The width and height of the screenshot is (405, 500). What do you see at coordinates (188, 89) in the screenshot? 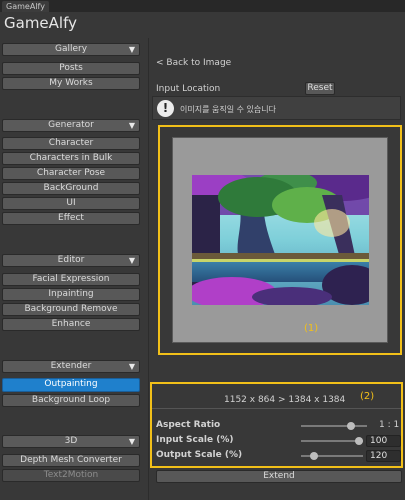
I see `input-location-label: Input Location` at bounding box center [188, 89].